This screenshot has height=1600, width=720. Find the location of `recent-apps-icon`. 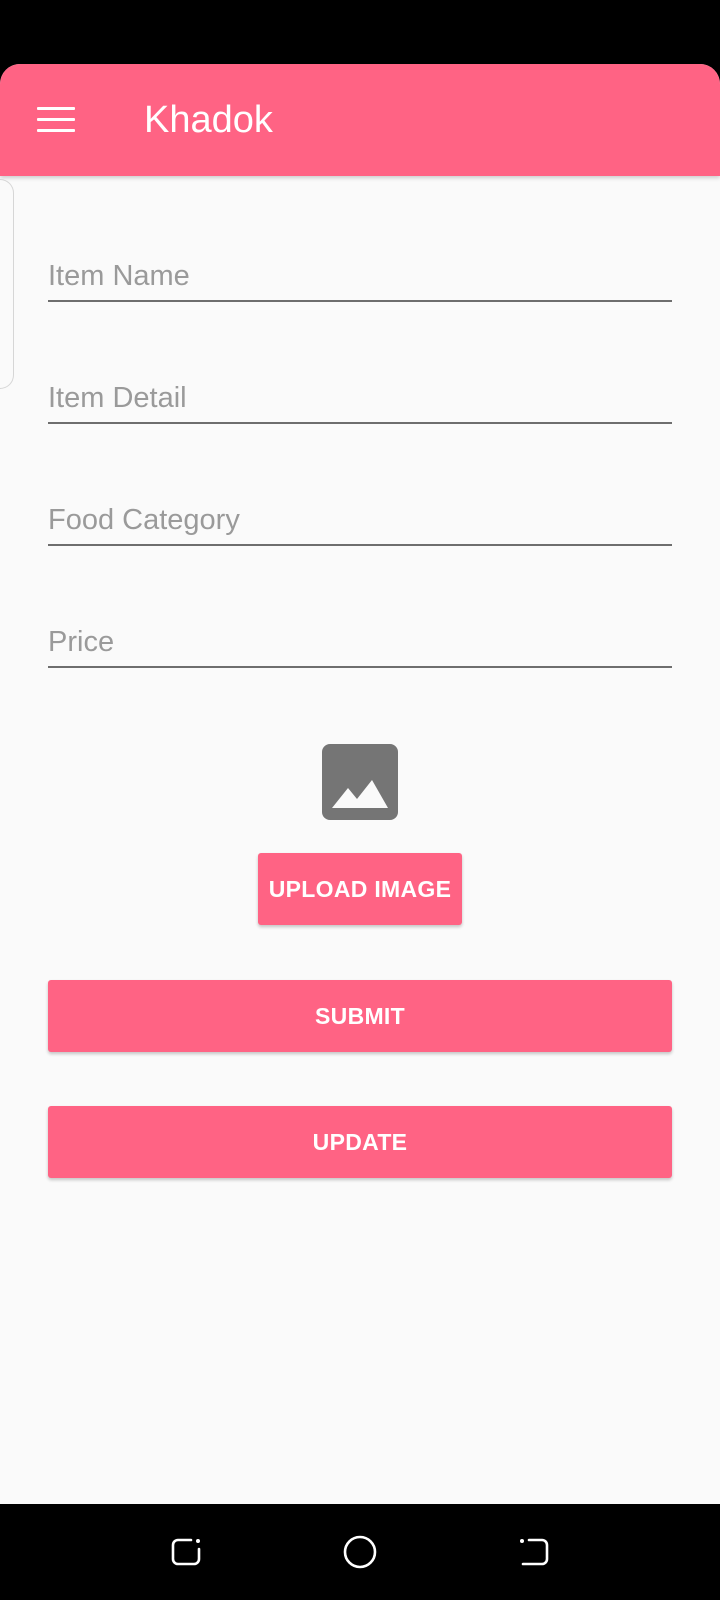

recent-apps-icon is located at coordinates (186, 1552).